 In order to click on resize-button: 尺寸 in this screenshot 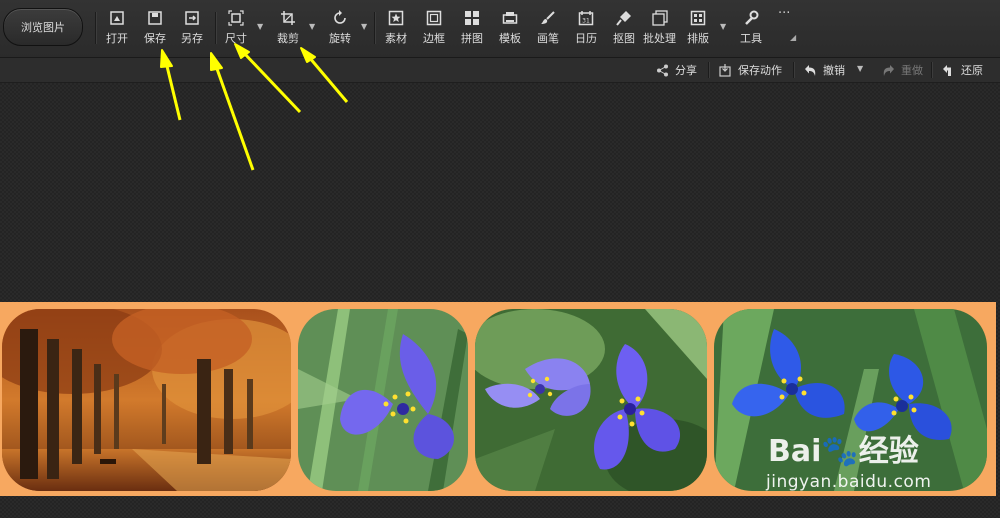, I will do `click(236, 29)`.